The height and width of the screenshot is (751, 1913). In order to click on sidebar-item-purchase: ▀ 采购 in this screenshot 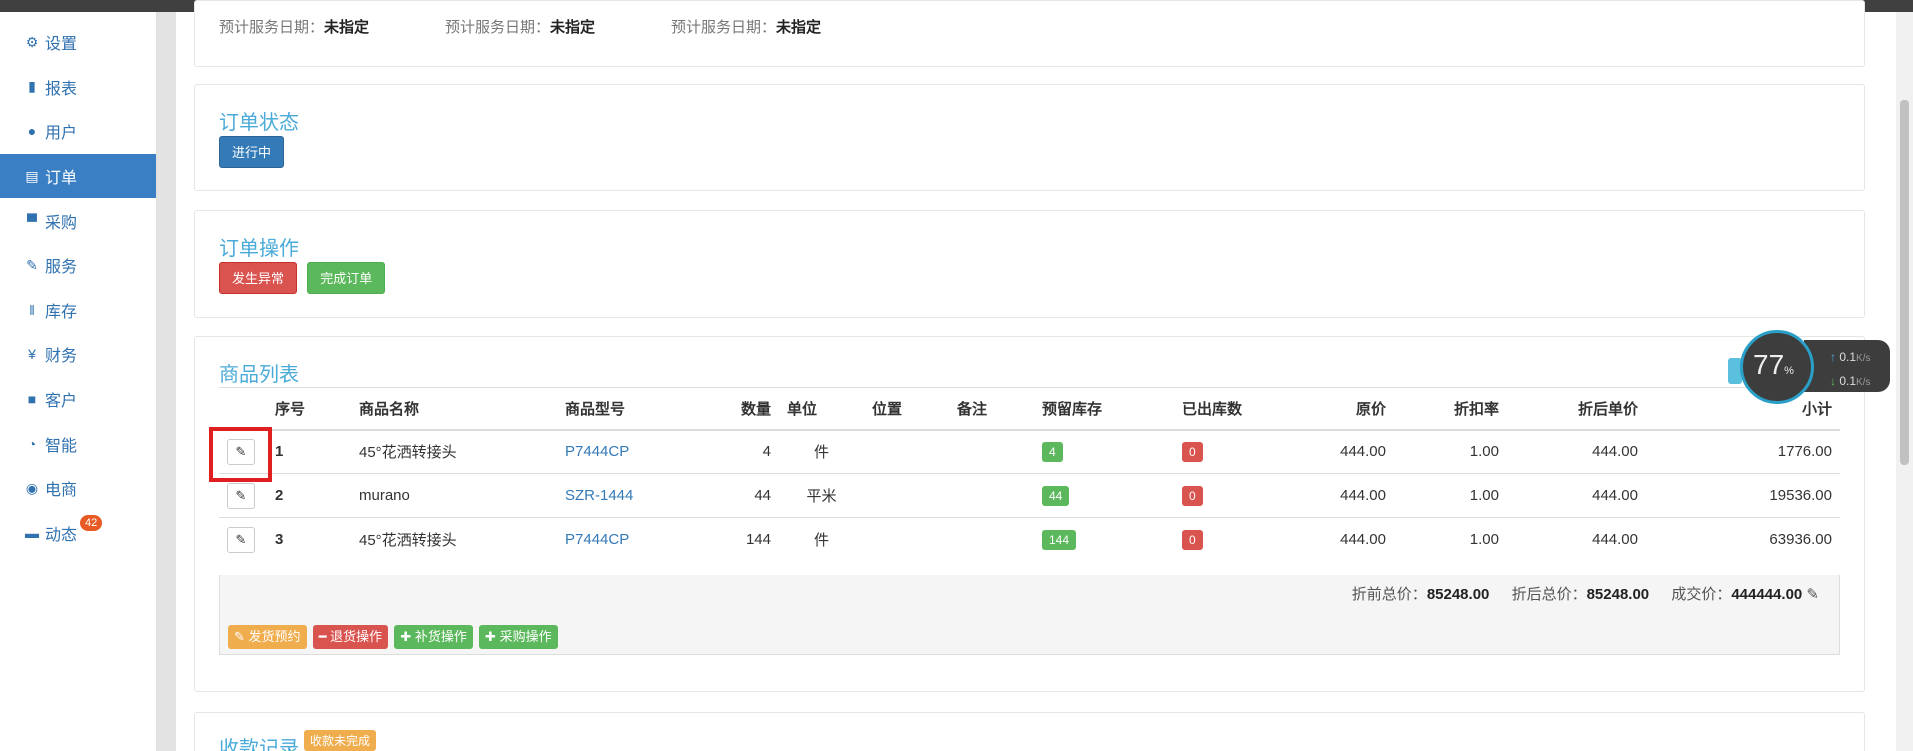, I will do `click(78, 220)`.